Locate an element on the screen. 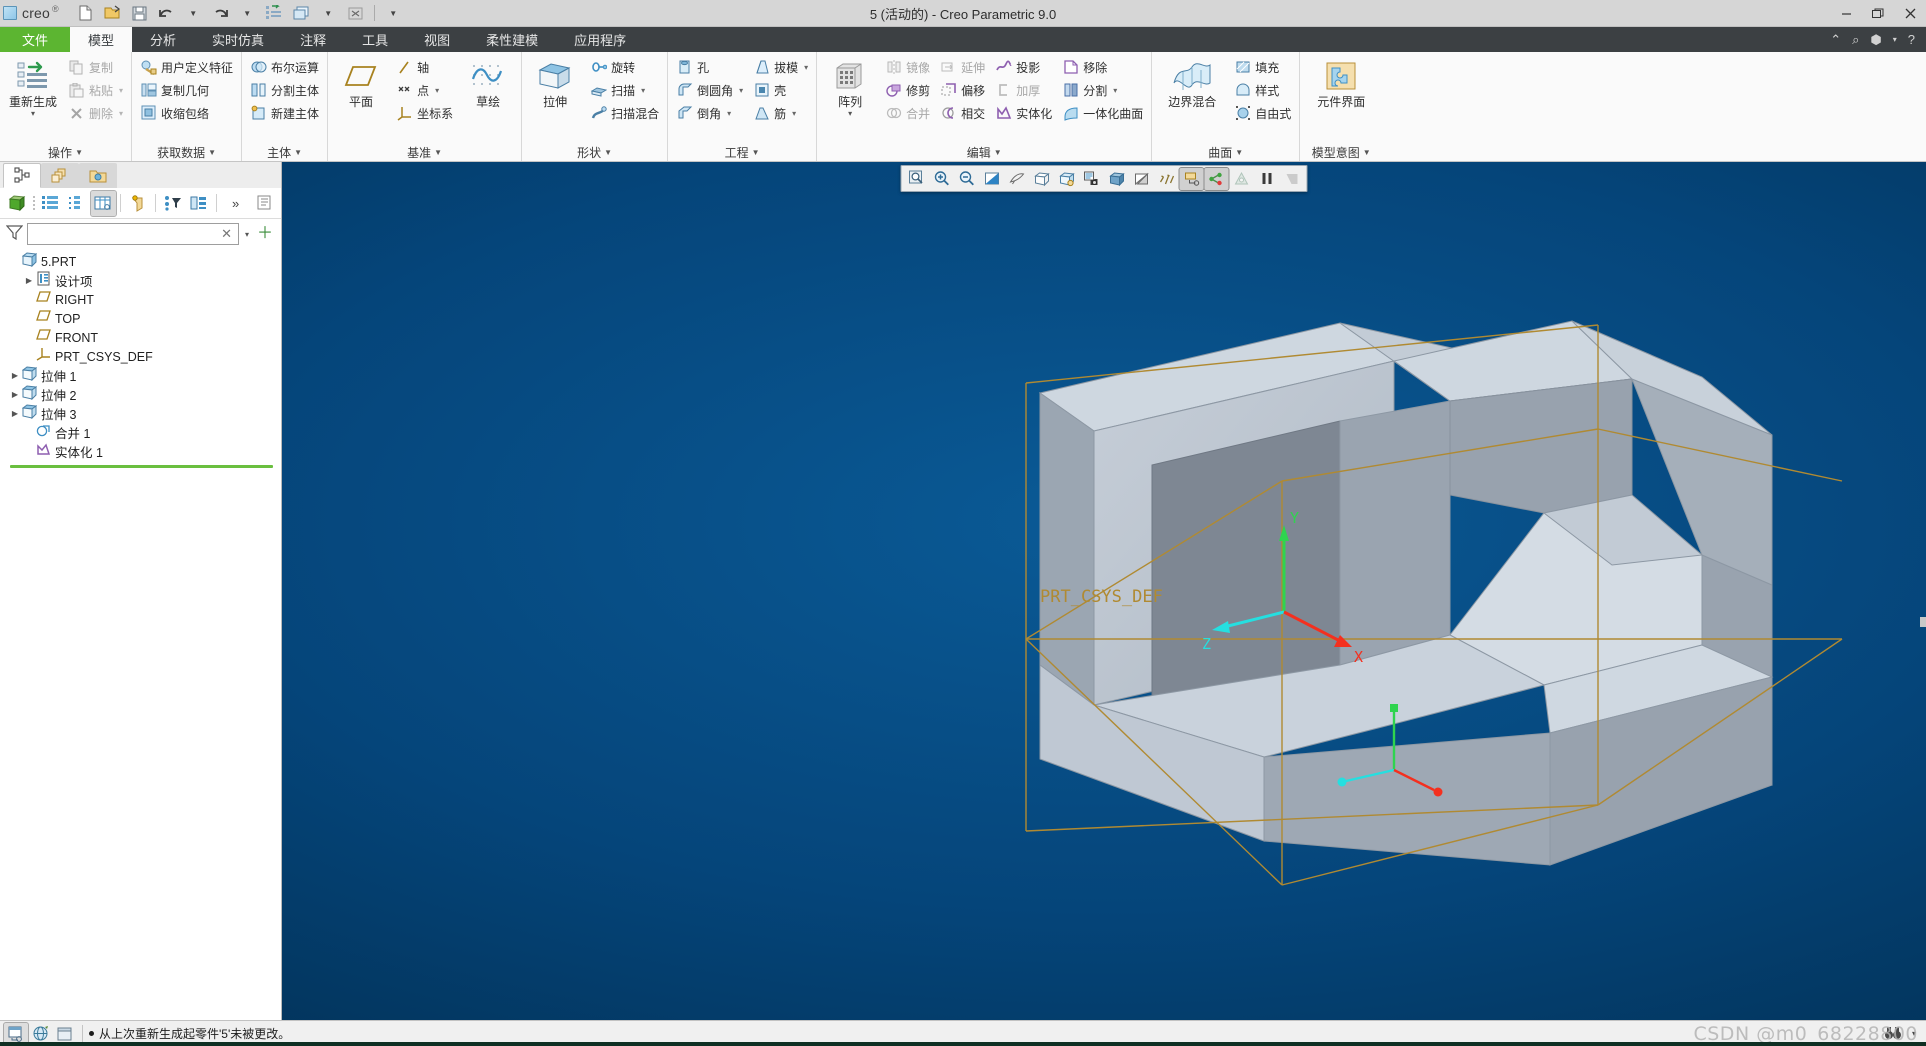 This screenshot has height=1046, width=1926. udf-button: 用户定义特征 is located at coordinates (186, 67).